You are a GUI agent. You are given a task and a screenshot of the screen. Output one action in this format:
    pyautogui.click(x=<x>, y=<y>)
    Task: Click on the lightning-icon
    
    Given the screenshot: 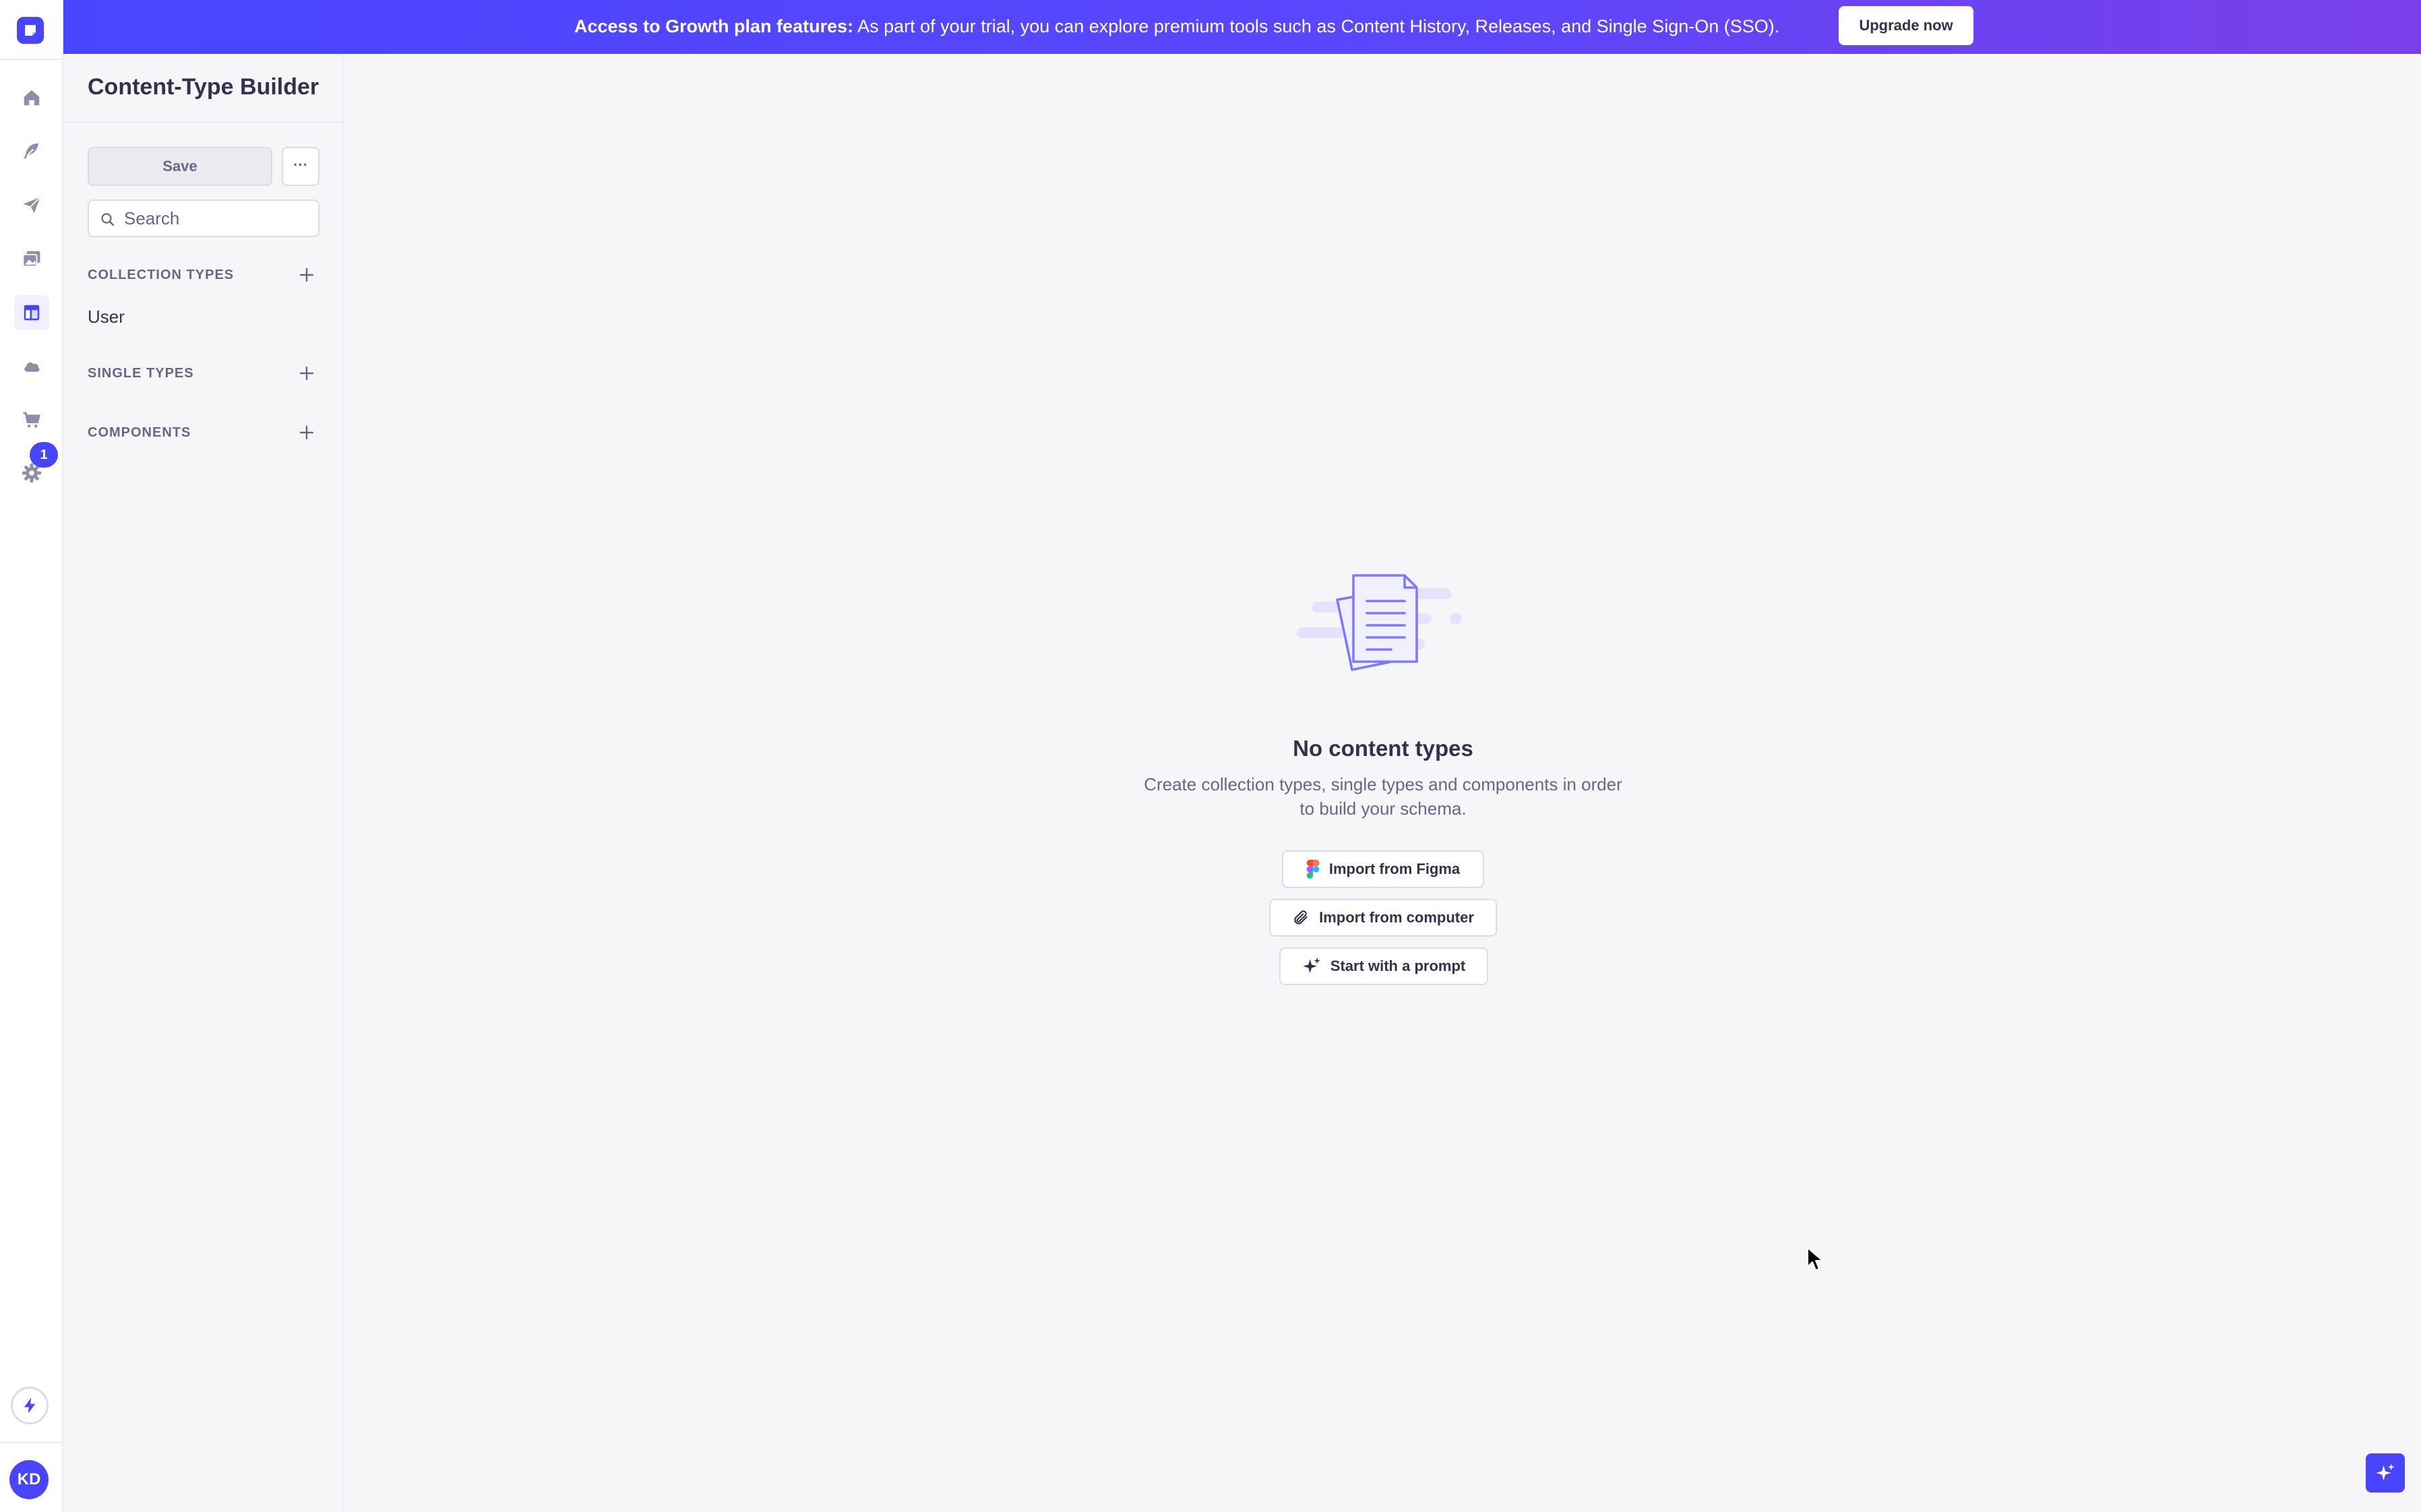 What is the action you would take?
    pyautogui.click(x=30, y=1405)
    